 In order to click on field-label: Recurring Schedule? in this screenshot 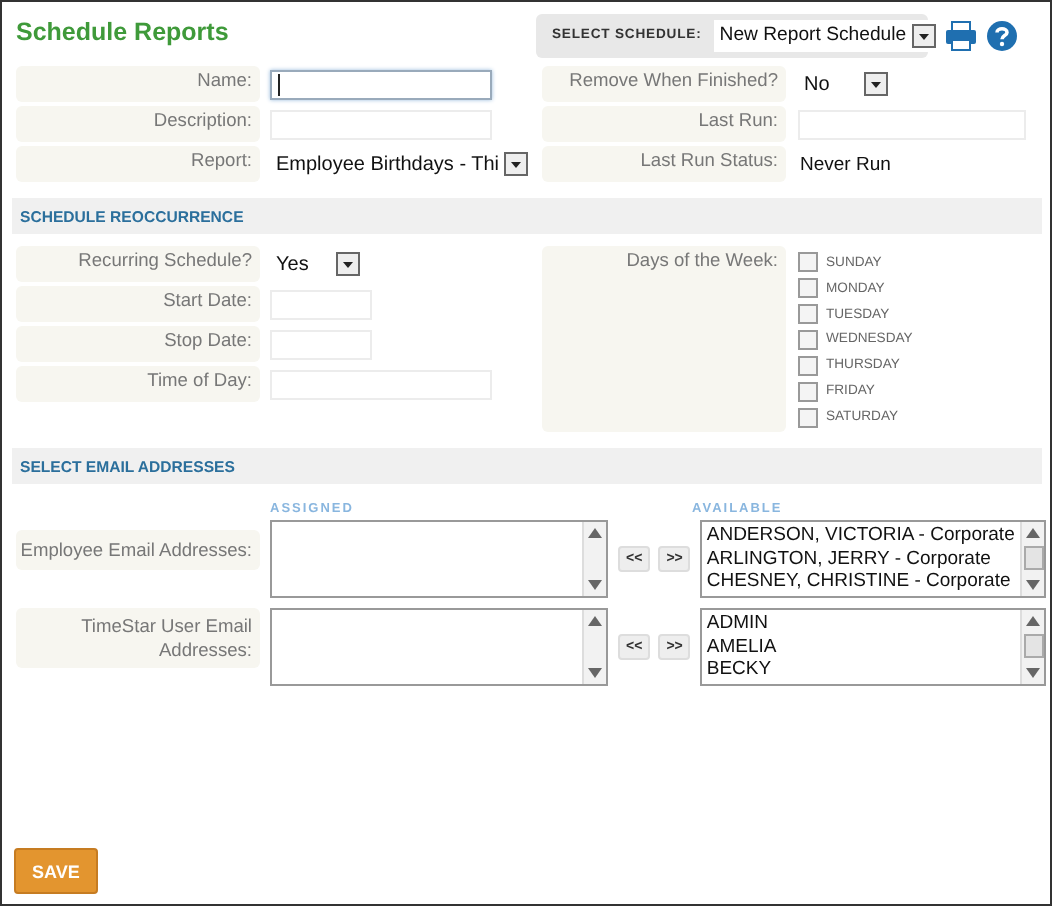, I will do `click(138, 264)`.